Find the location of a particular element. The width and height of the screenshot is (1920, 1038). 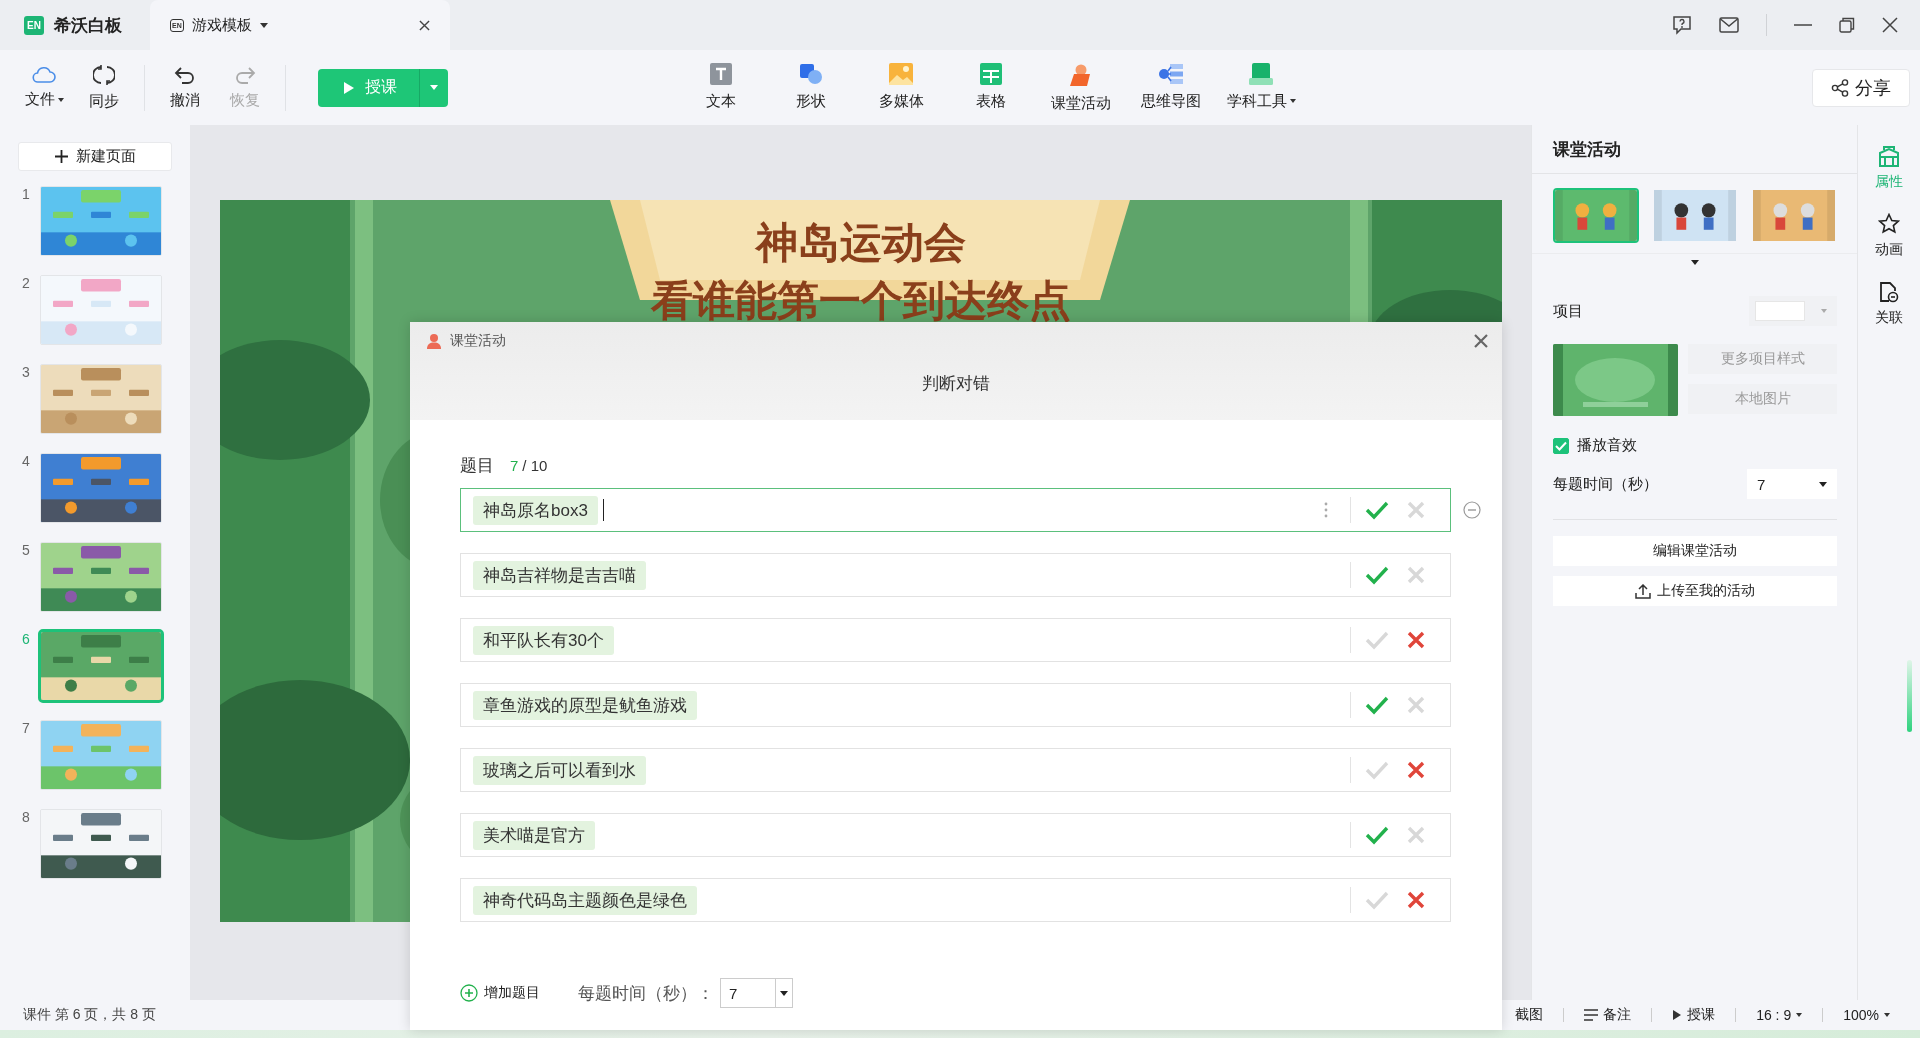

page-info: 课件 第 6 页，共 8 页 is located at coordinates (90, 1015).